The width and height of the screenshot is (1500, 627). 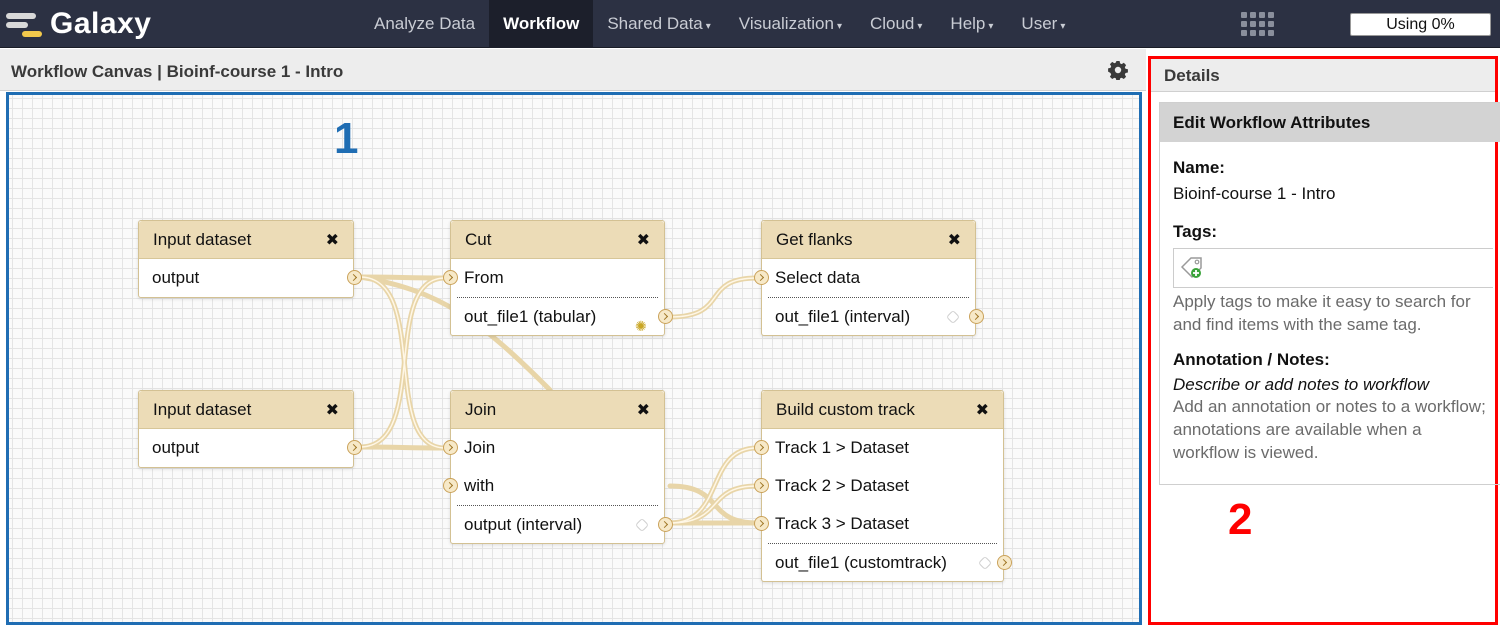 What do you see at coordinates (875, 448) in the screenshot?
I see `node-input-row: Track 1 > Dataset` at bounding box center [875, 448].